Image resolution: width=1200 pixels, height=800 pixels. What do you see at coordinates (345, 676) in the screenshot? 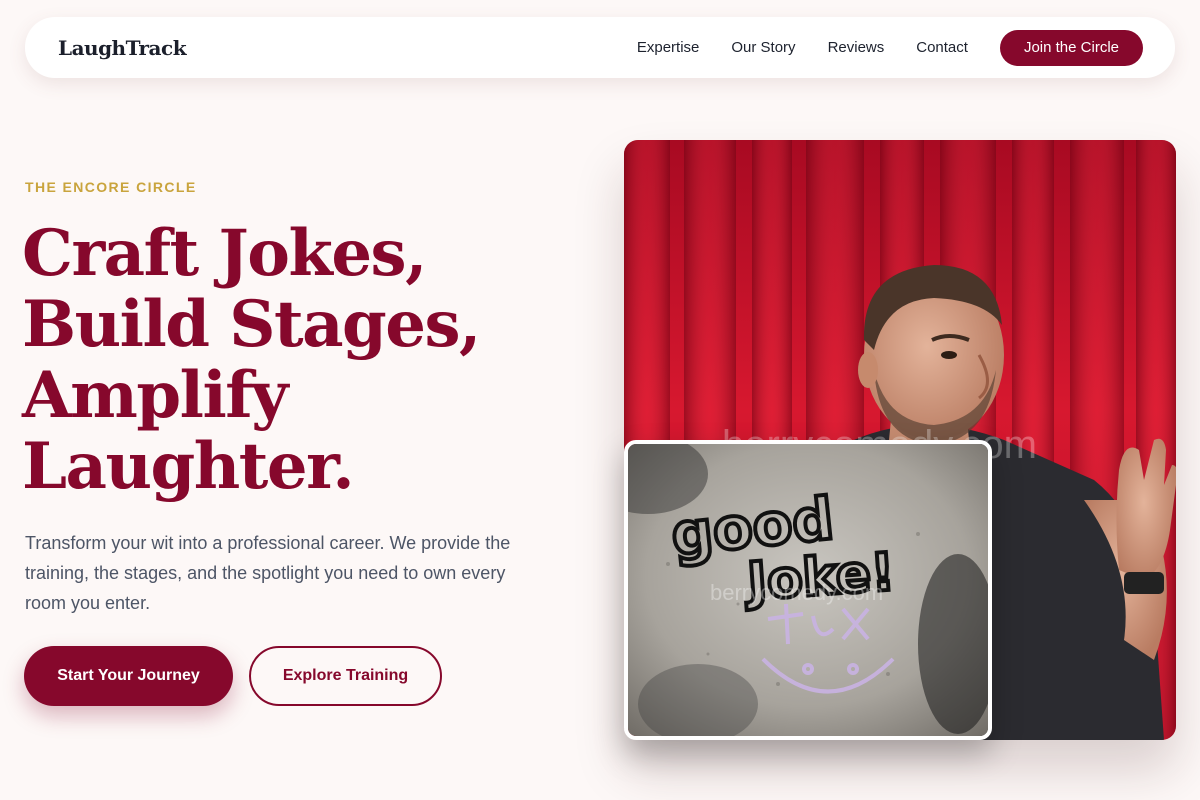
I see `explore-training-button: Explore Training` at bounding box center [345, 676].